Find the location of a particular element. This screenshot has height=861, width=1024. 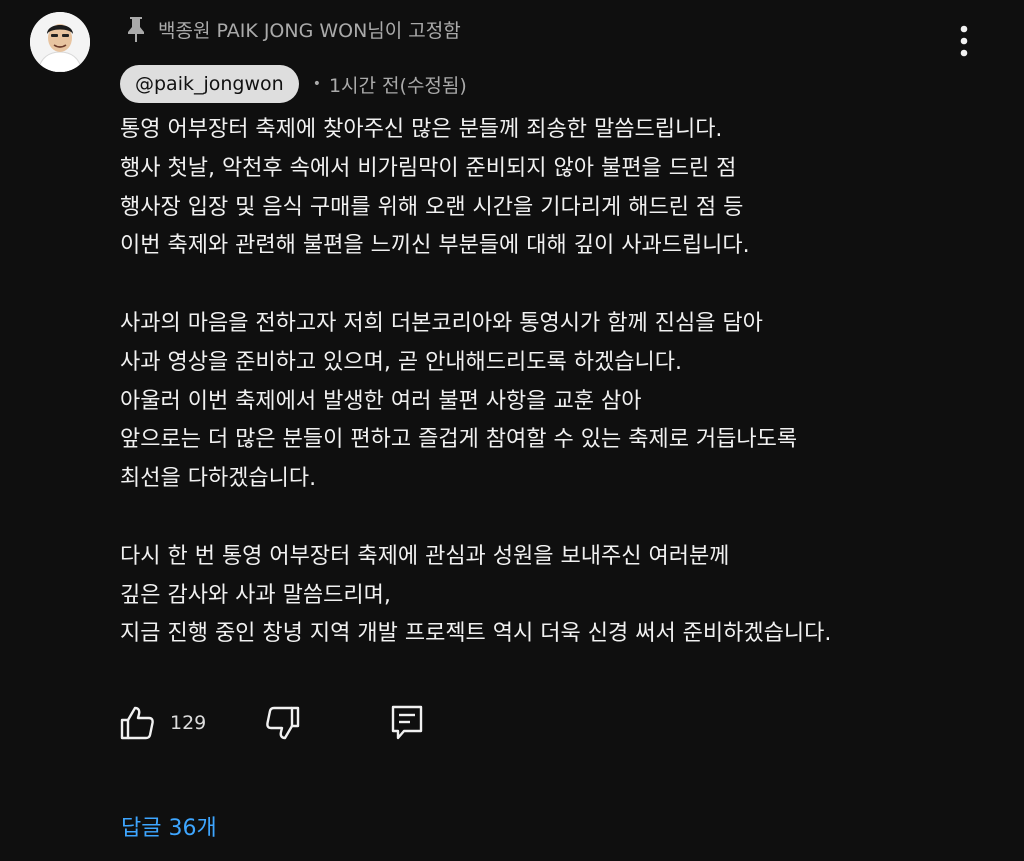

comment-line: 다시 한 번 통영 어부장터 축제에 관심과 성원을 보내주신 여러분께 is located at coordinates (425, 556).